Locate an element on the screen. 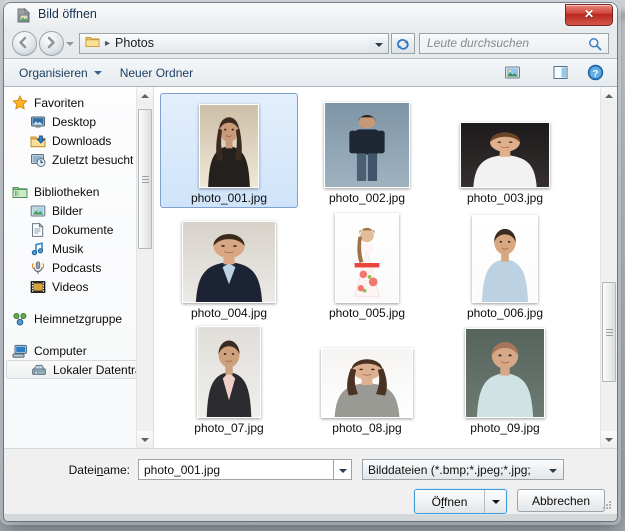 This screenshot has width=625, height=531. file-item: photo_002.jpg is located at coordinates (367, 150).